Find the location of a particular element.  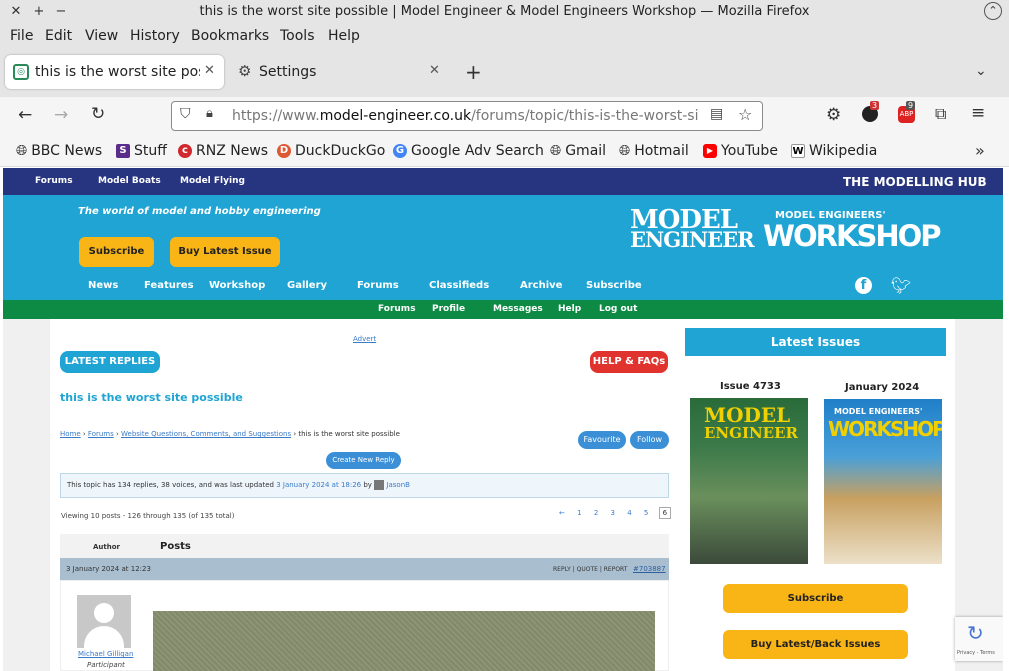

post-image is located at coordinates (404, 641).